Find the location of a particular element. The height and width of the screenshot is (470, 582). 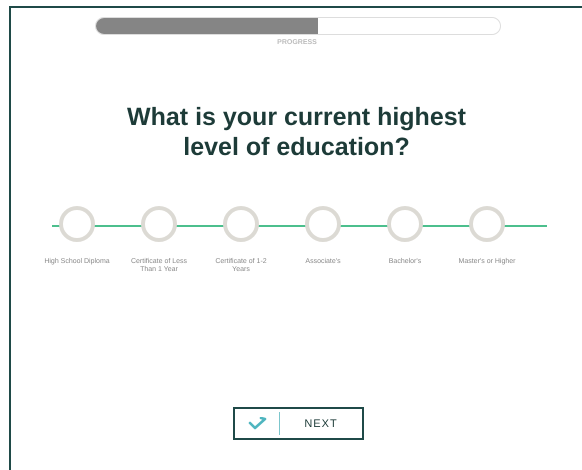

question-title: What is your current highest level of education? is located at coordinates (296, 132).